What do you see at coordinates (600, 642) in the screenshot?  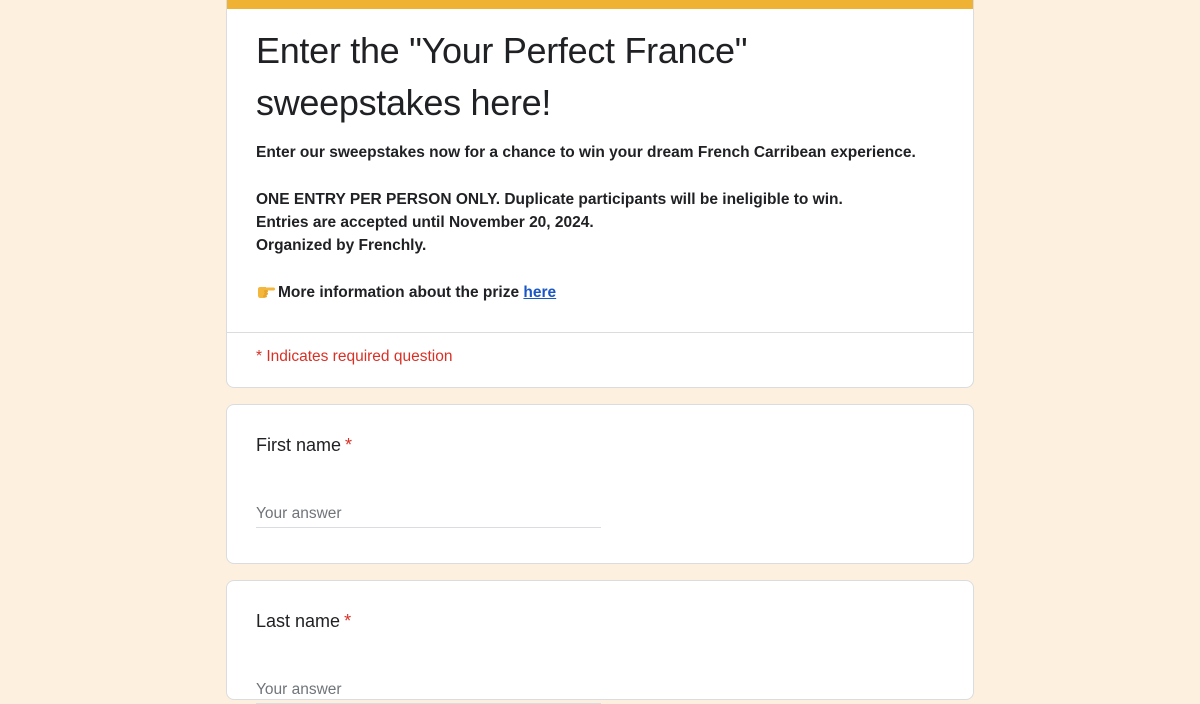 I see `question-card-last-name: Last name *` at bounding box center [600, 642].